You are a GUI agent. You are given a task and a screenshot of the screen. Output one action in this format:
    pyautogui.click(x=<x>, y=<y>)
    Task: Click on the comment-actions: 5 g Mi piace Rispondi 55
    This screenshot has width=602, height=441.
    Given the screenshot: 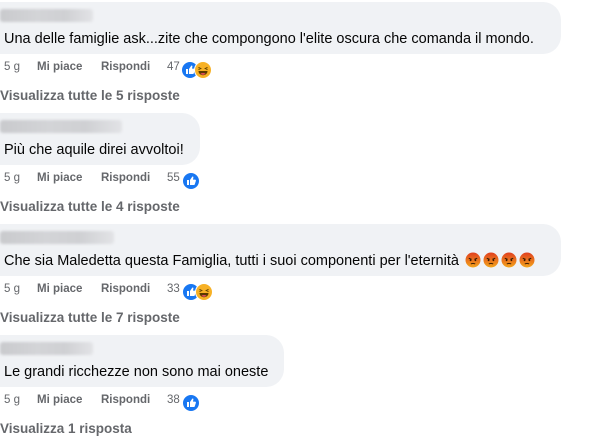 What is the action you would take?
    pyautogui.click(x=115, y=181)
    